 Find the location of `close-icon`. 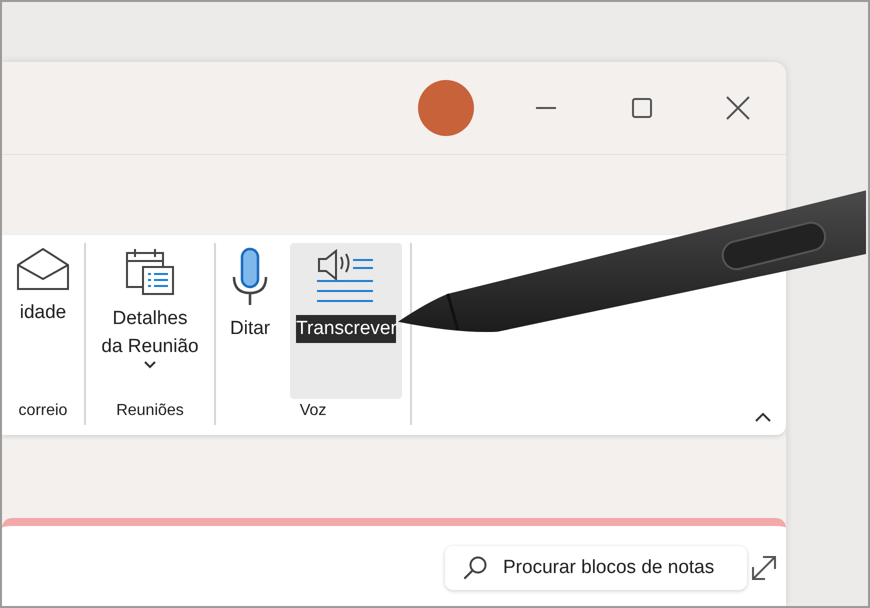

close-icon is located at coordinates (738, 108).